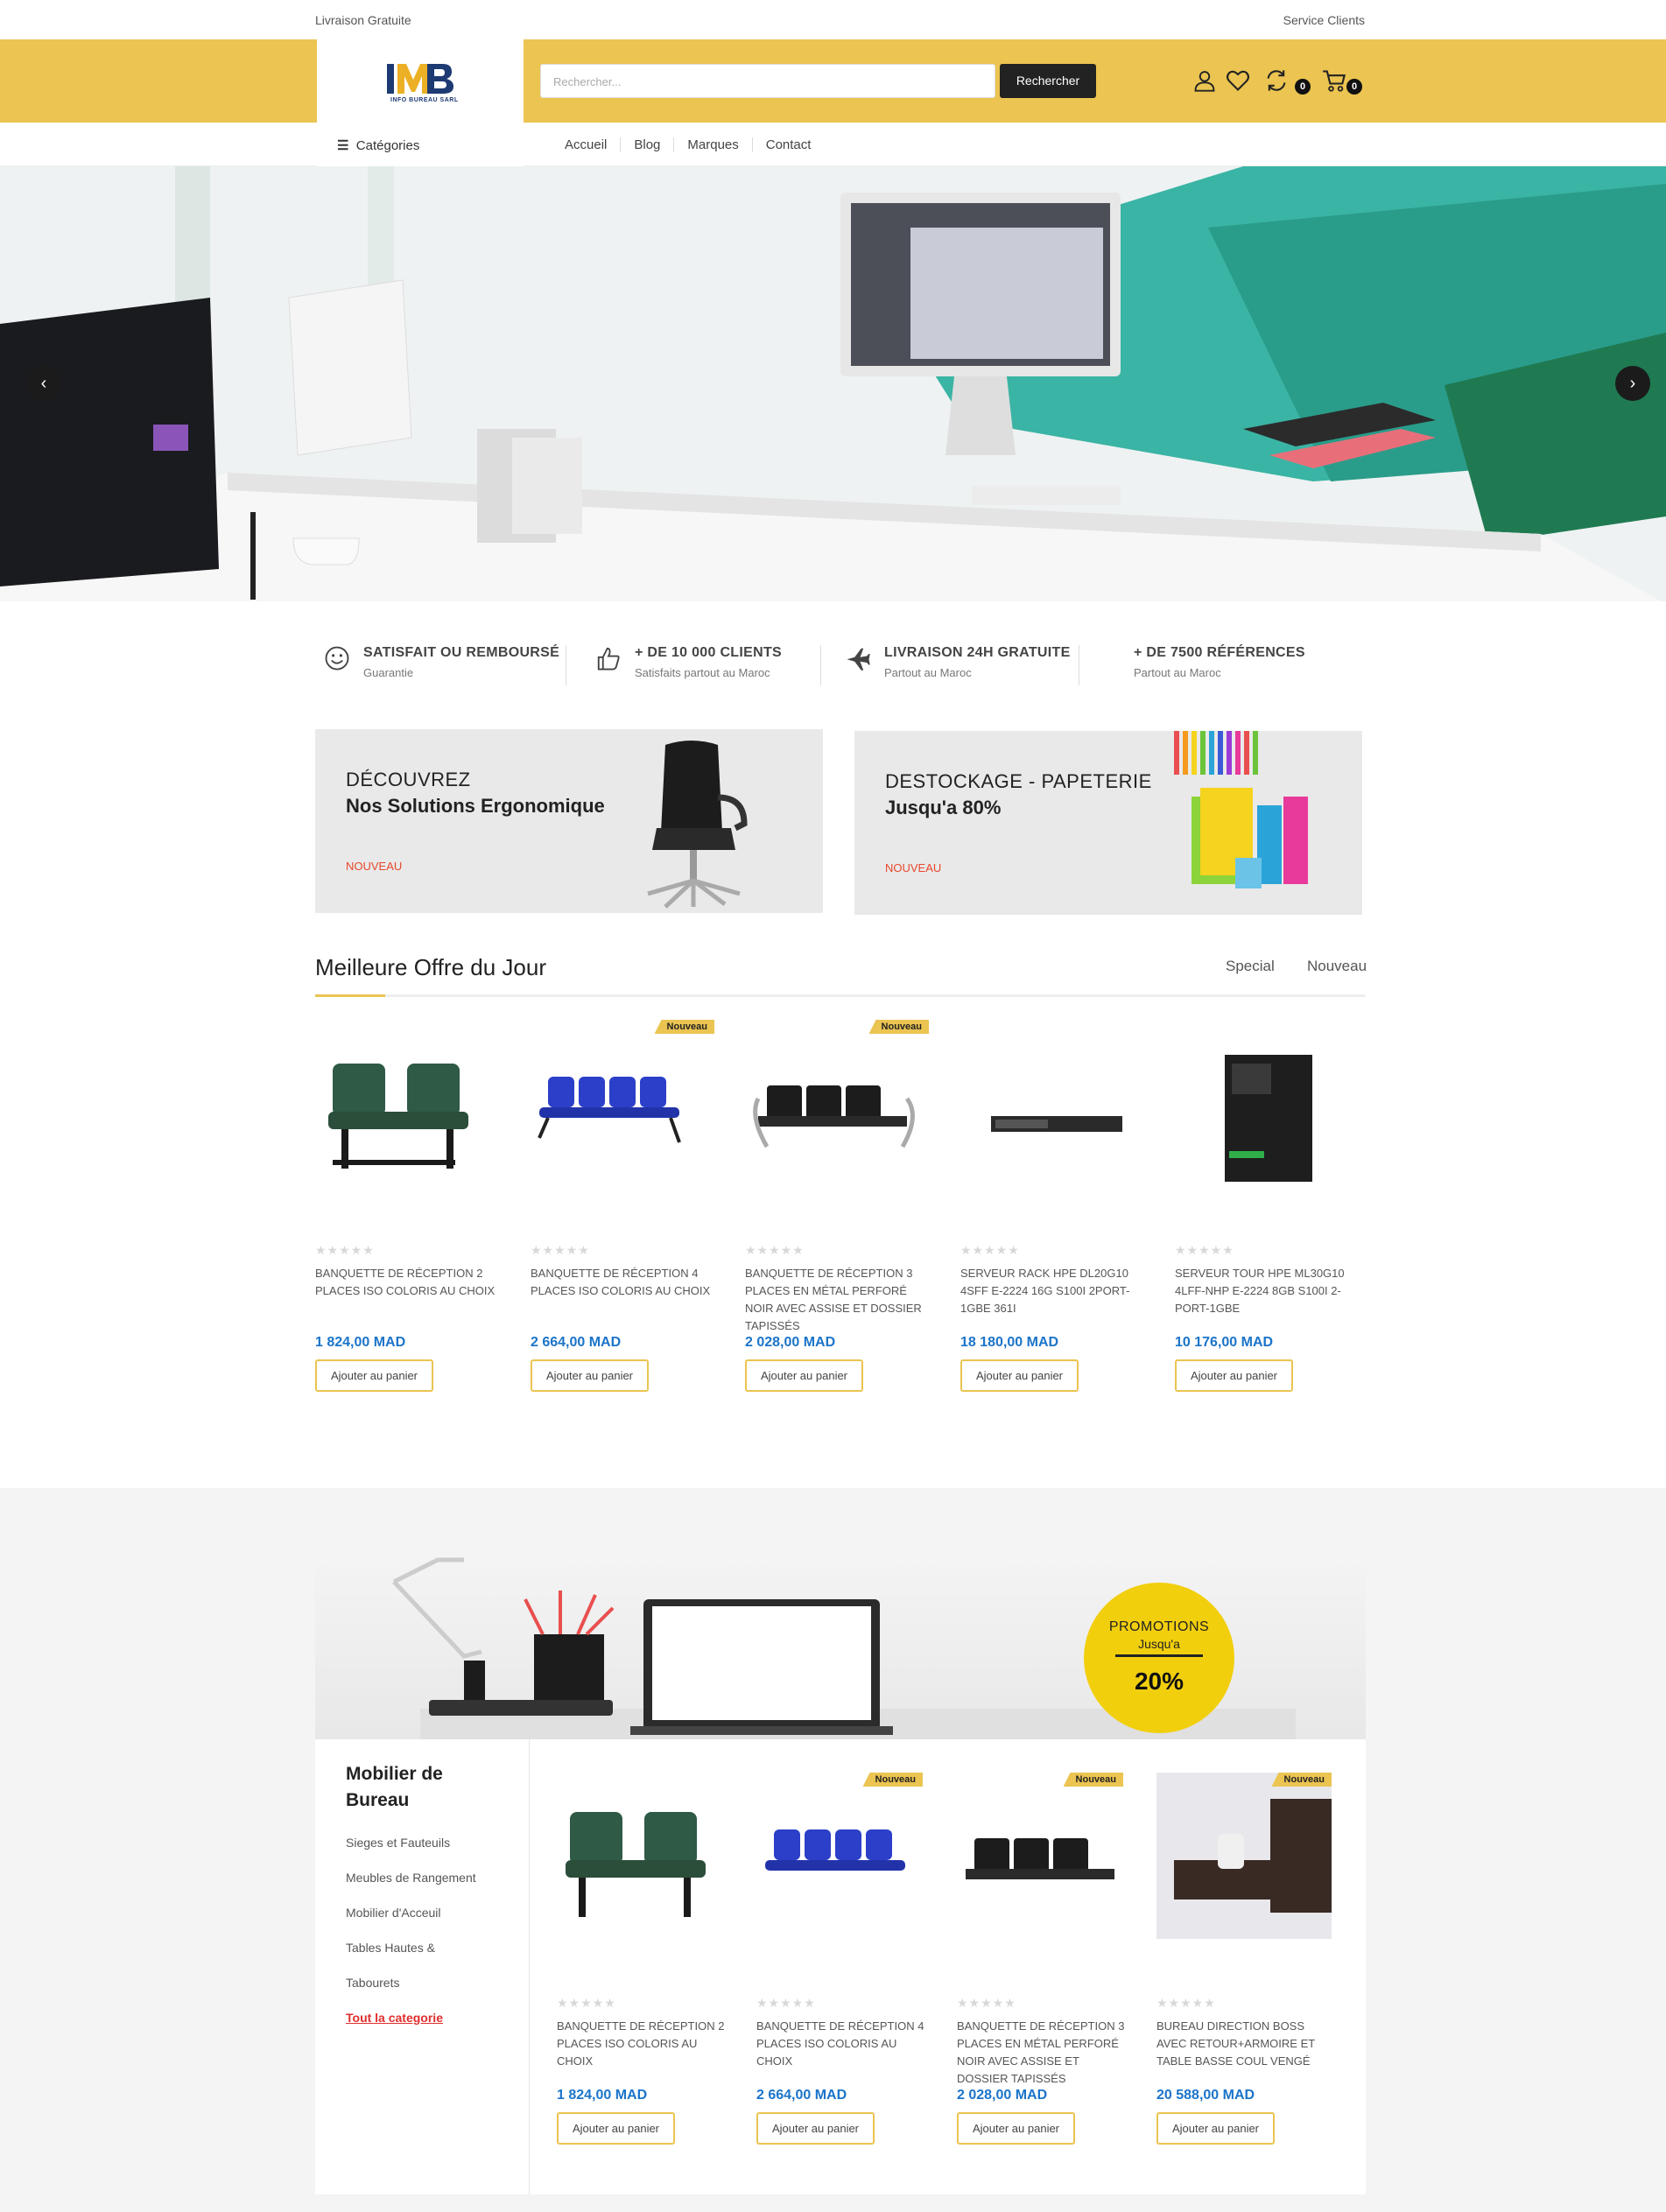 This screenshot has width=1666, height=2212. What do you see at coordinates (391, 1948) in the screenshot?
I see `category-link: Tables Hautes &` at bounding box center [391, 1948].